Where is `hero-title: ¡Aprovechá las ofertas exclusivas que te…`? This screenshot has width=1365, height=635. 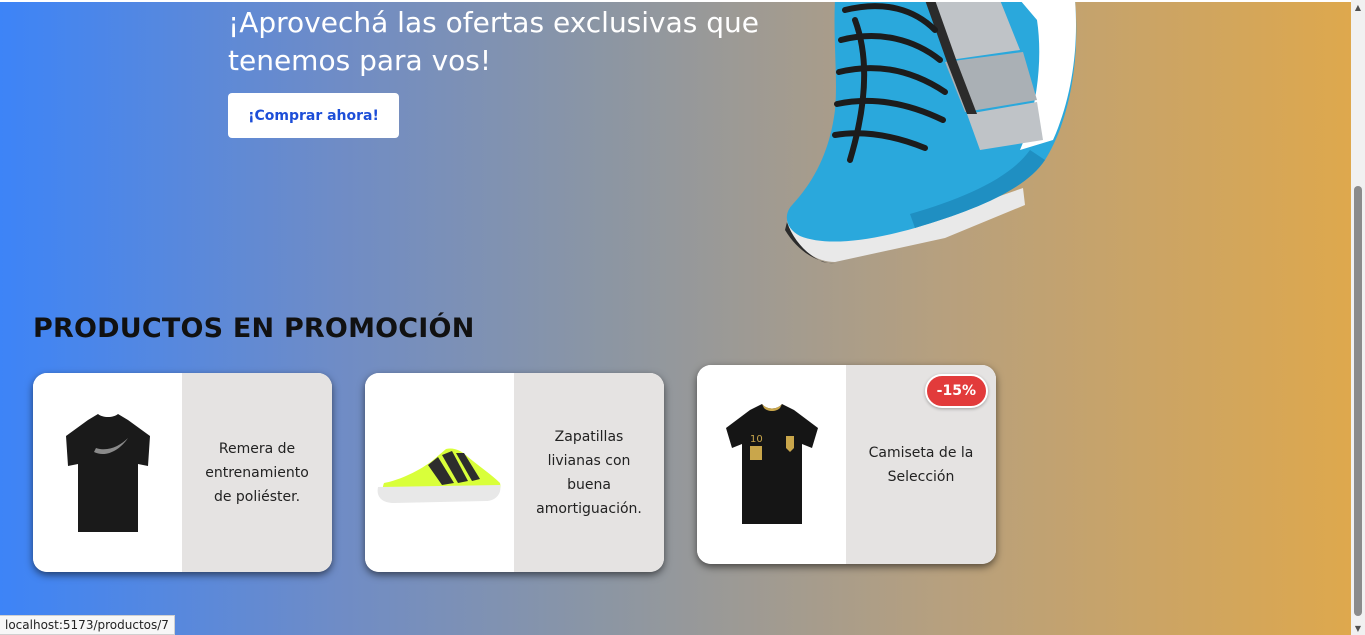 hero-title: ¡Aprovechá las ofertas exclusivas que te… is located at coordinates (494, 41).